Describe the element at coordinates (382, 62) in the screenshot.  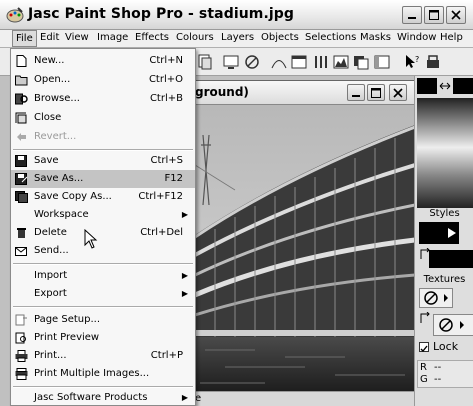
I see `panel-icon` at that location.